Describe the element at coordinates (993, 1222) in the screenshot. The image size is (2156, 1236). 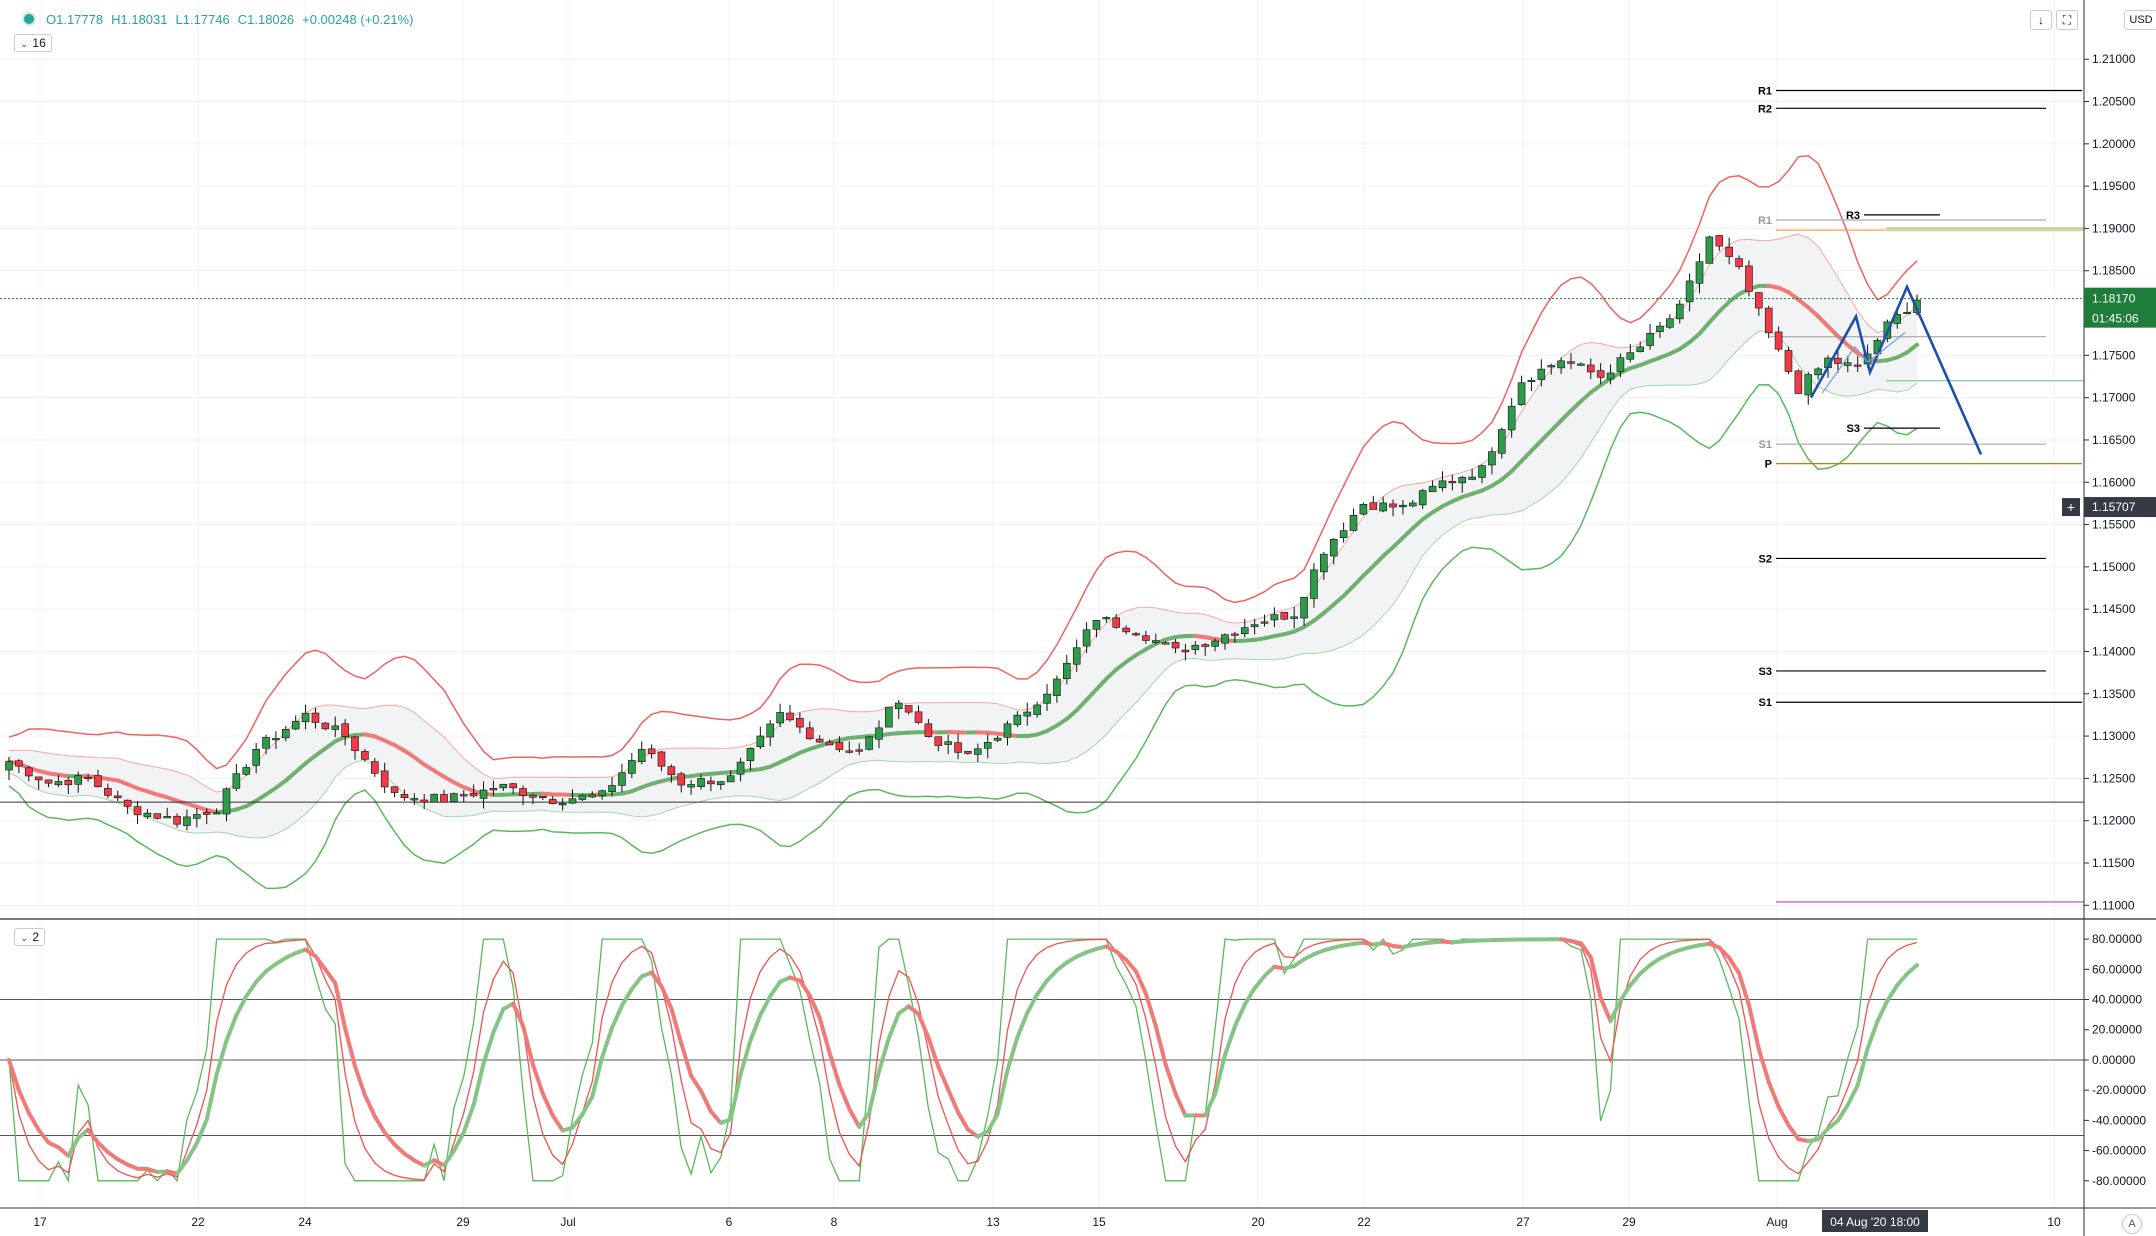
I see `time-tick-label: 13` at that location.